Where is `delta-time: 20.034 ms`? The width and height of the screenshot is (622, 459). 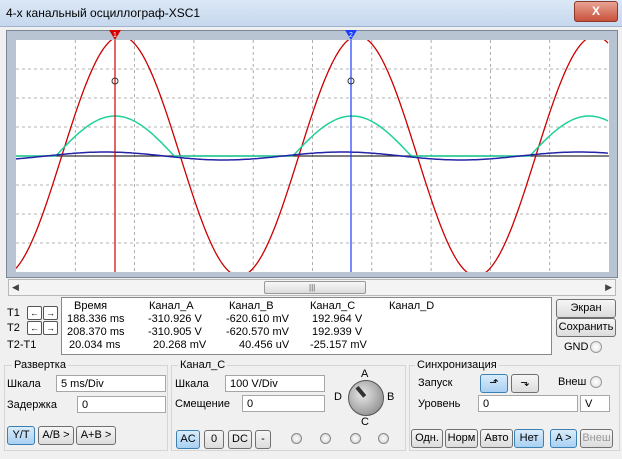
delta-time: 20.034 ms is located at coordinates (95, 345).